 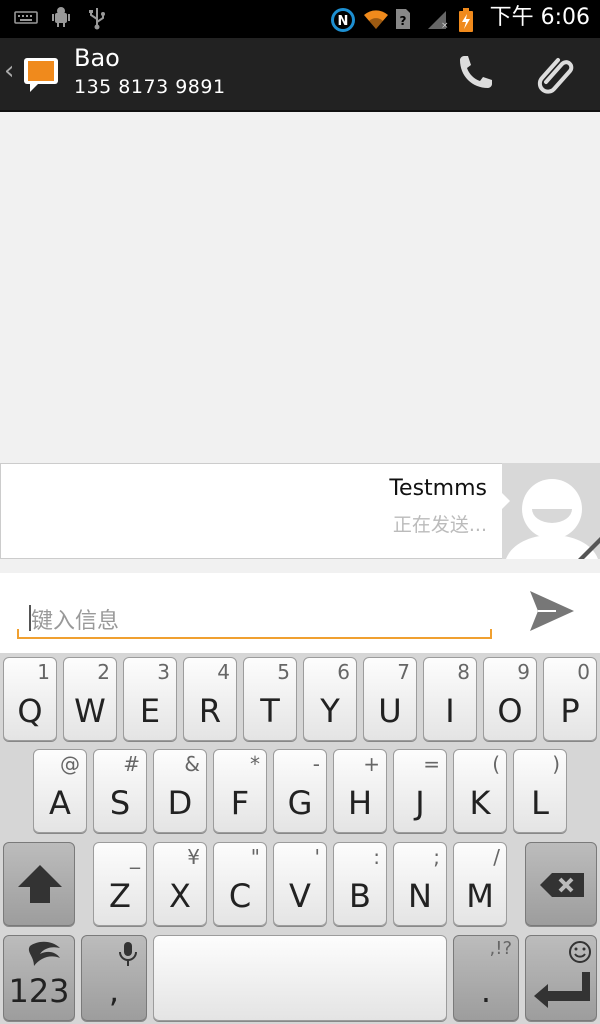 I want to click on key-p: 0P, so click(x=570, y=699).